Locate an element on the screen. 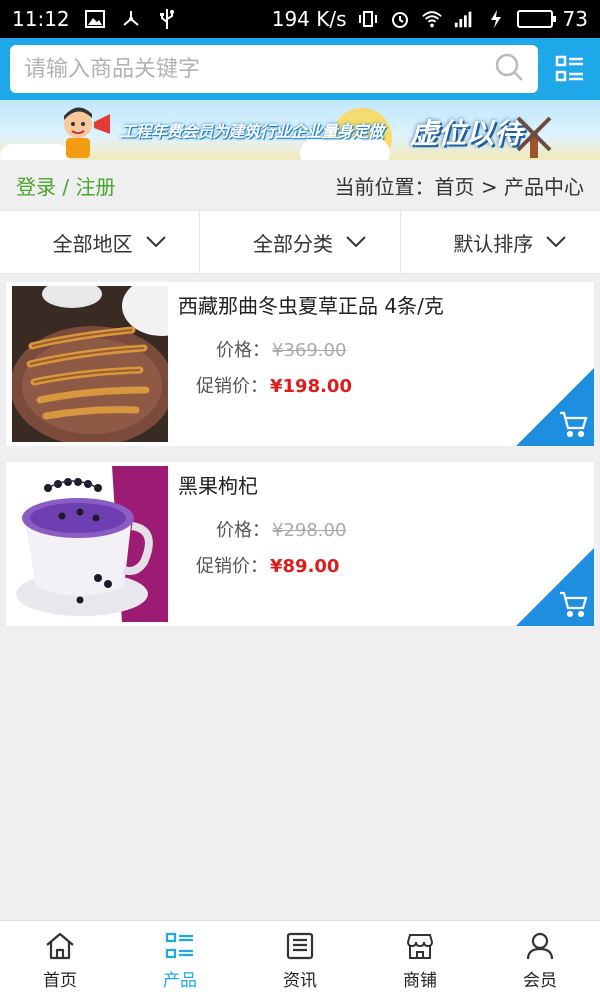  tab-label: 会员 is located at coordinates (540, 981).